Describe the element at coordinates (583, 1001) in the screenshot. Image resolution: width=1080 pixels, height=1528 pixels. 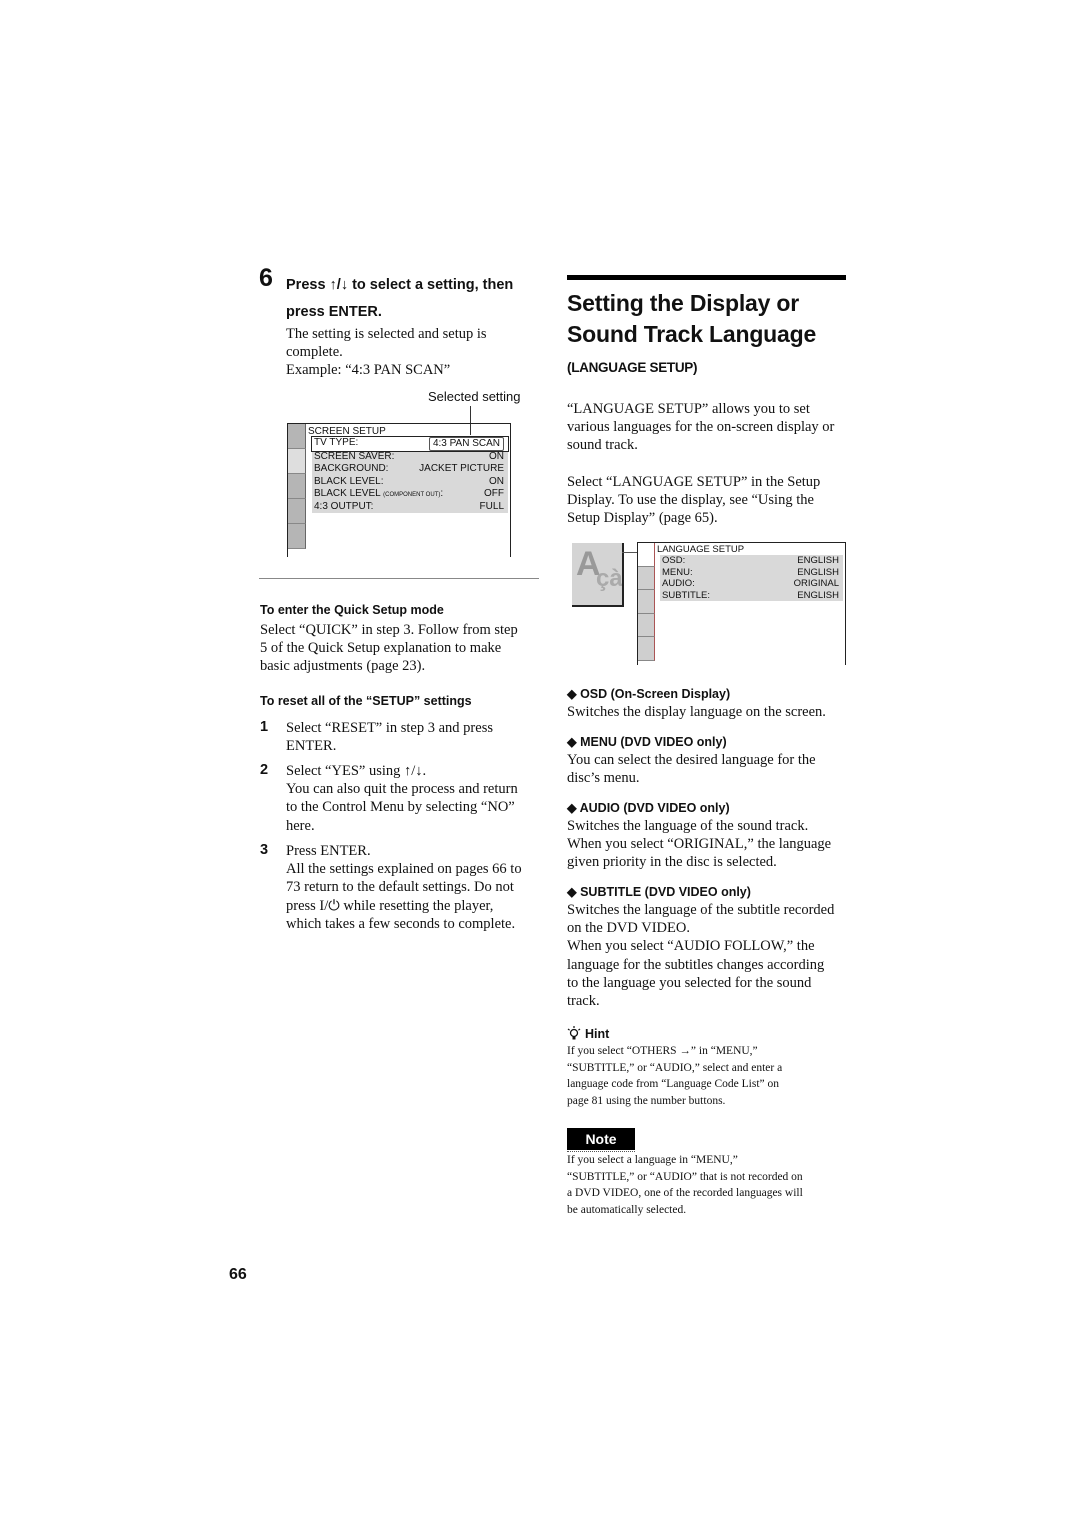
I see `text-line: track.` at that location.